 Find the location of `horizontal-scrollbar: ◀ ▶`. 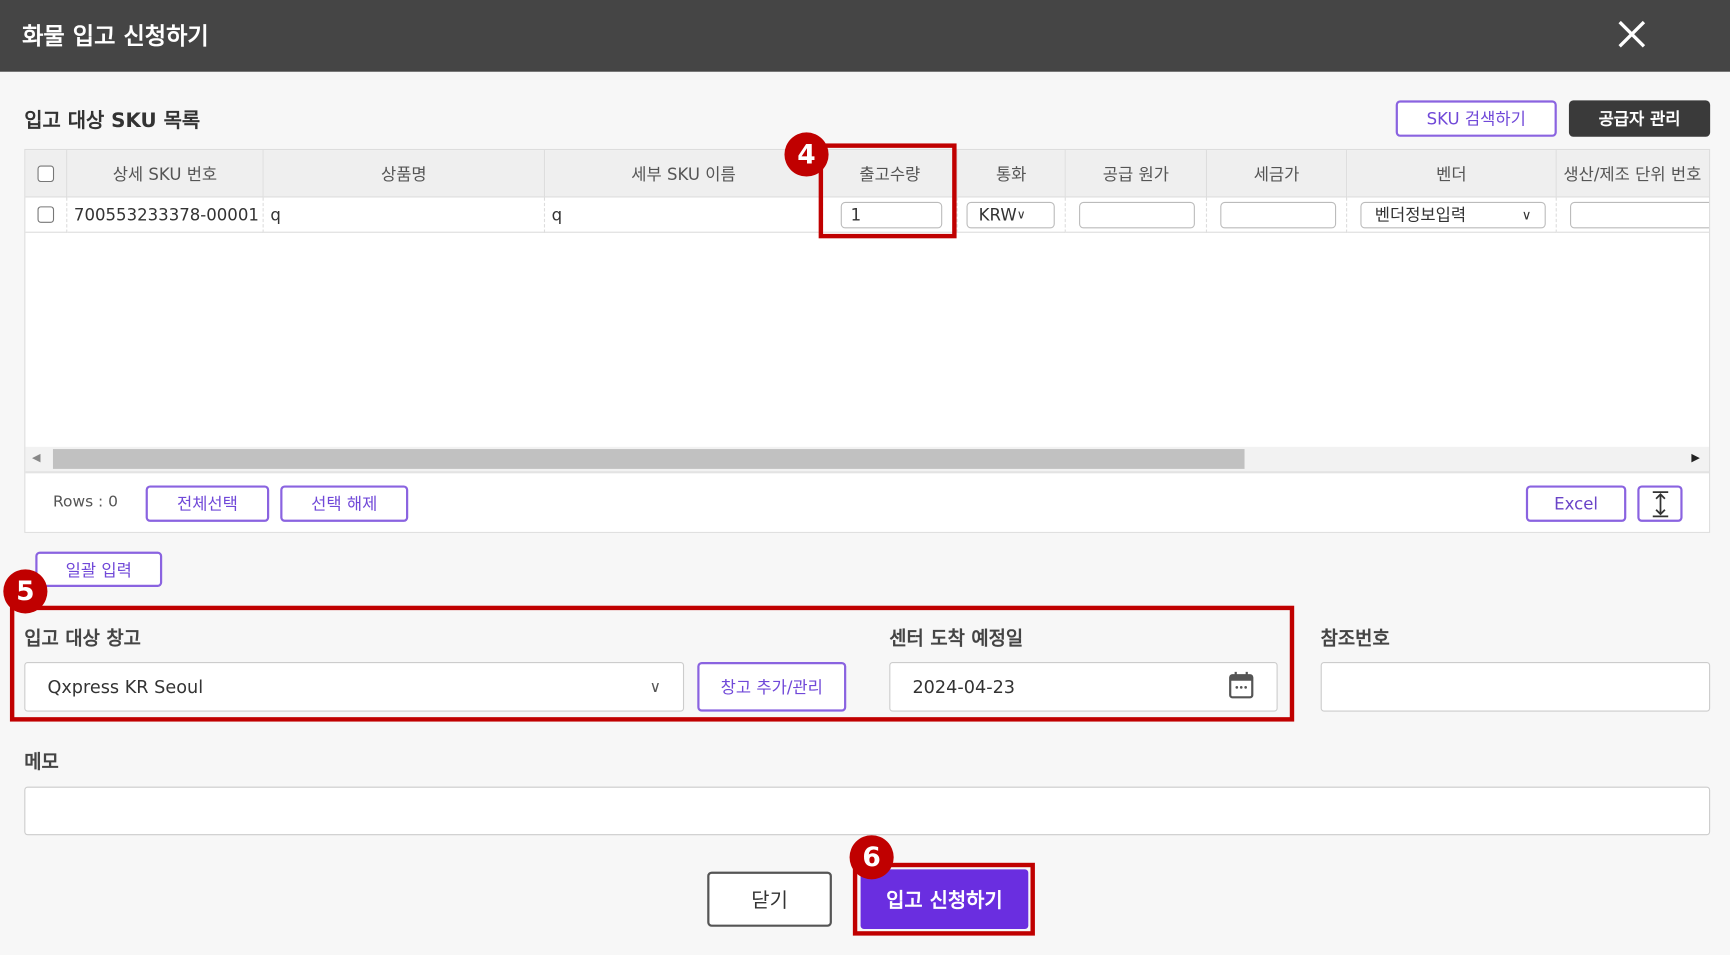

horizontal-scrollbar: ◀ ▶ is located at coordinates (867, 459).